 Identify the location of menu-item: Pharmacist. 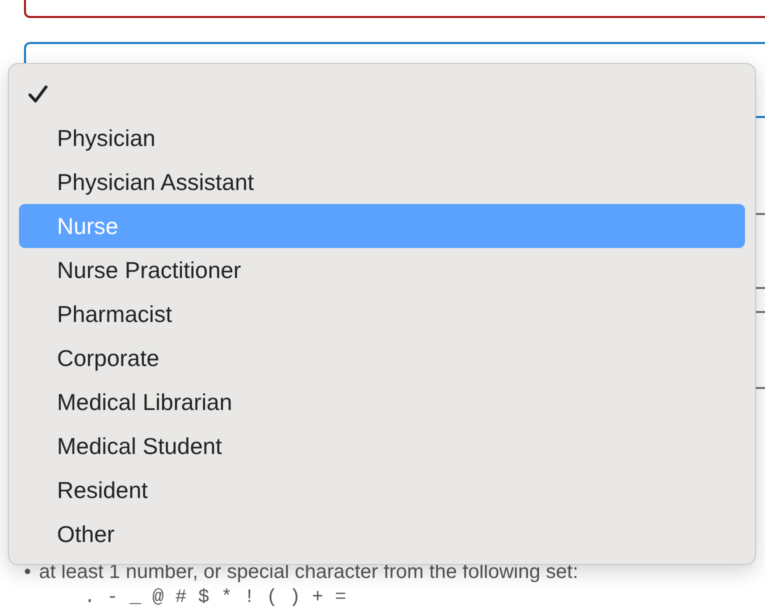
(382, 314).